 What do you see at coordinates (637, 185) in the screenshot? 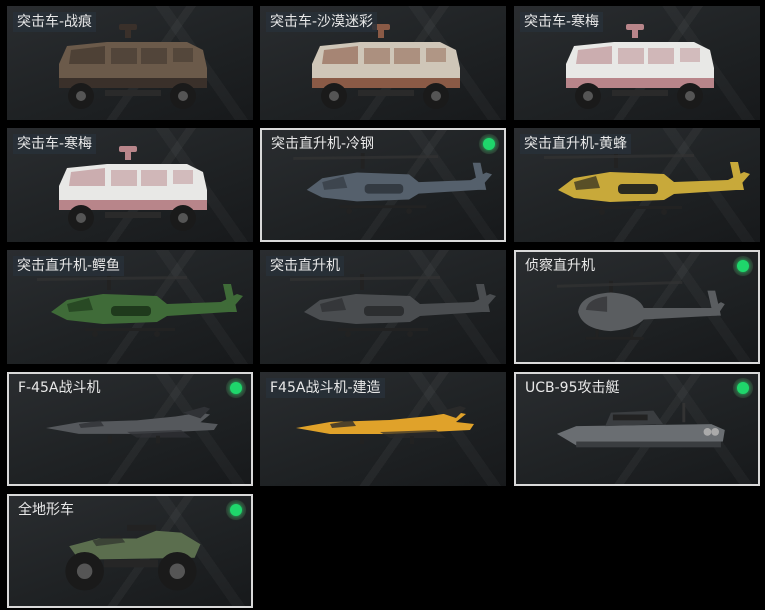
I see `vehicle-card: 突击直升机-黄蜂` at bounding box center [637, 185].